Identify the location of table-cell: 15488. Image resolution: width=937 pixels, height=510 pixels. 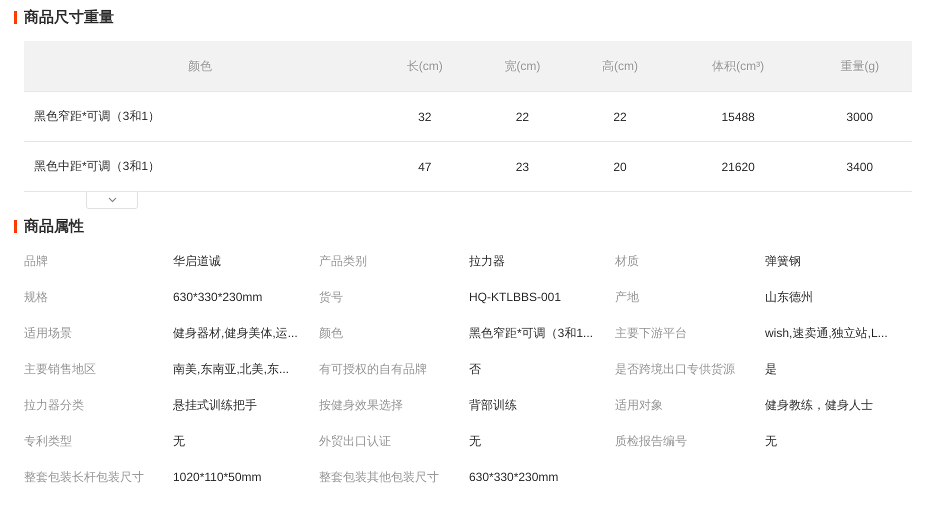
(738, 117).